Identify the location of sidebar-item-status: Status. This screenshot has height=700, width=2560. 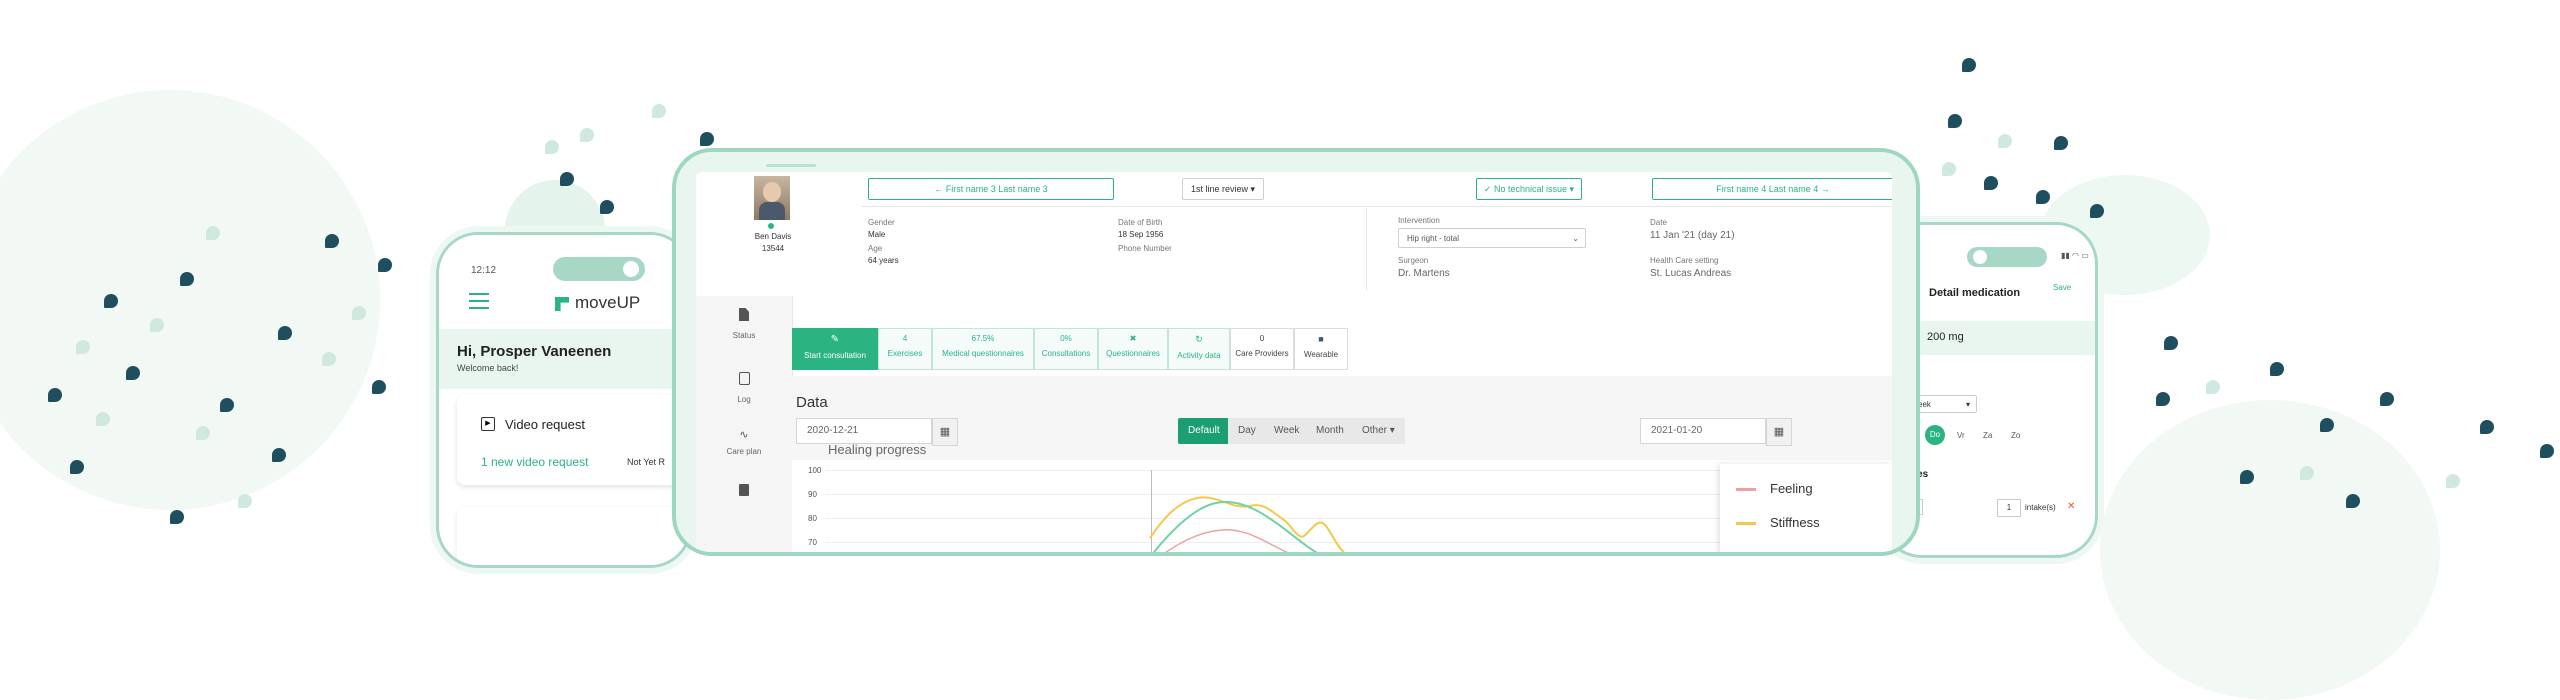
(744, 324).